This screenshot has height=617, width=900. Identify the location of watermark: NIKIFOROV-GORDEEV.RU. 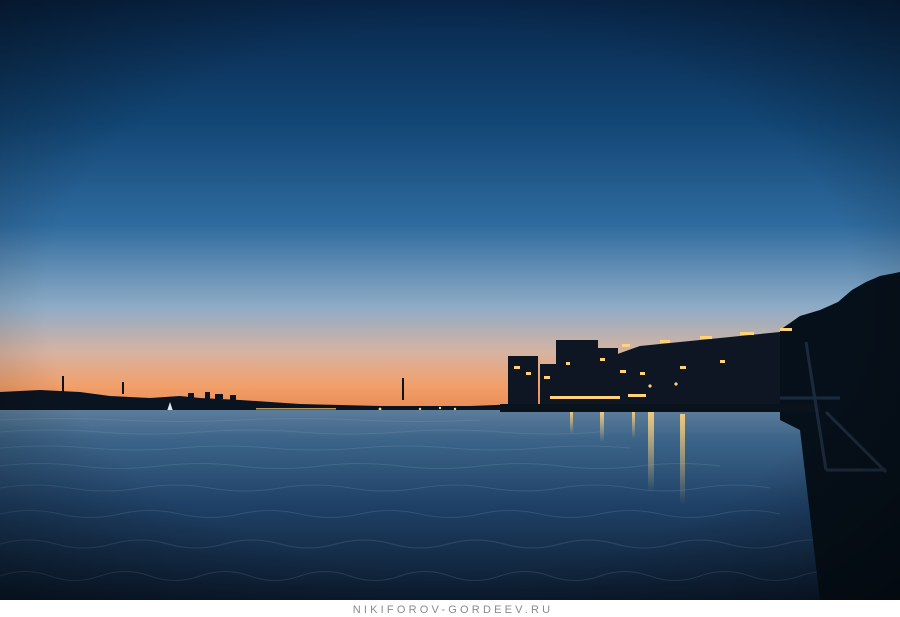
(450, 608).